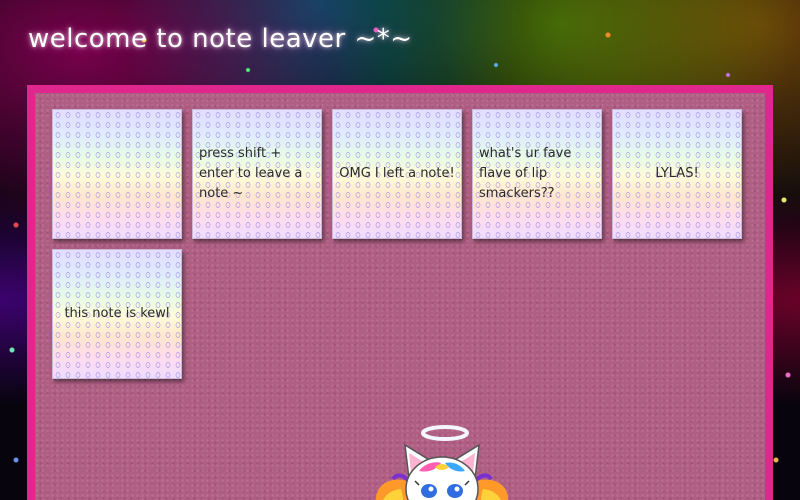 Image resolution: width=800 pixels, height=500 pixels. I want to click on note-card: this note is kewl, so click(117, 314).